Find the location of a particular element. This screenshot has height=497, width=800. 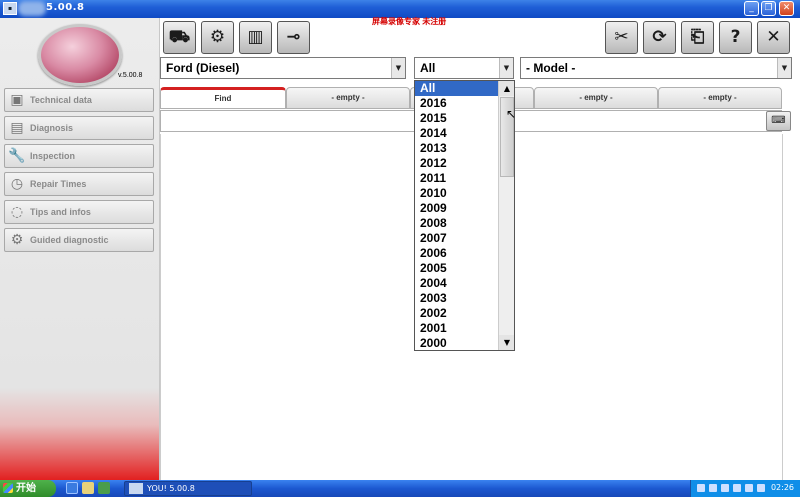

diagnosis-icon: ▤ is located at coordinates (17, 128).